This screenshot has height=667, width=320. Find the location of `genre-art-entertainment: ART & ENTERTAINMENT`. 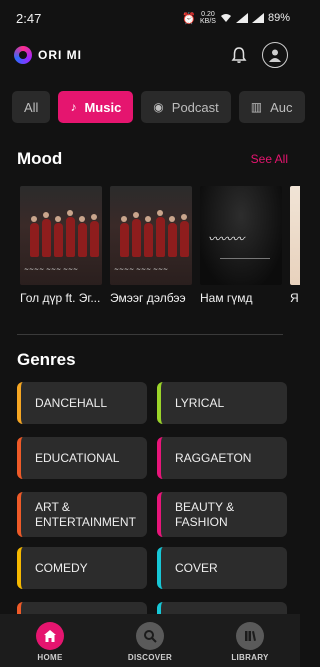

genre-art-entertainment: ART & ENTERTAINMENT is located at coordinates (82, 514).